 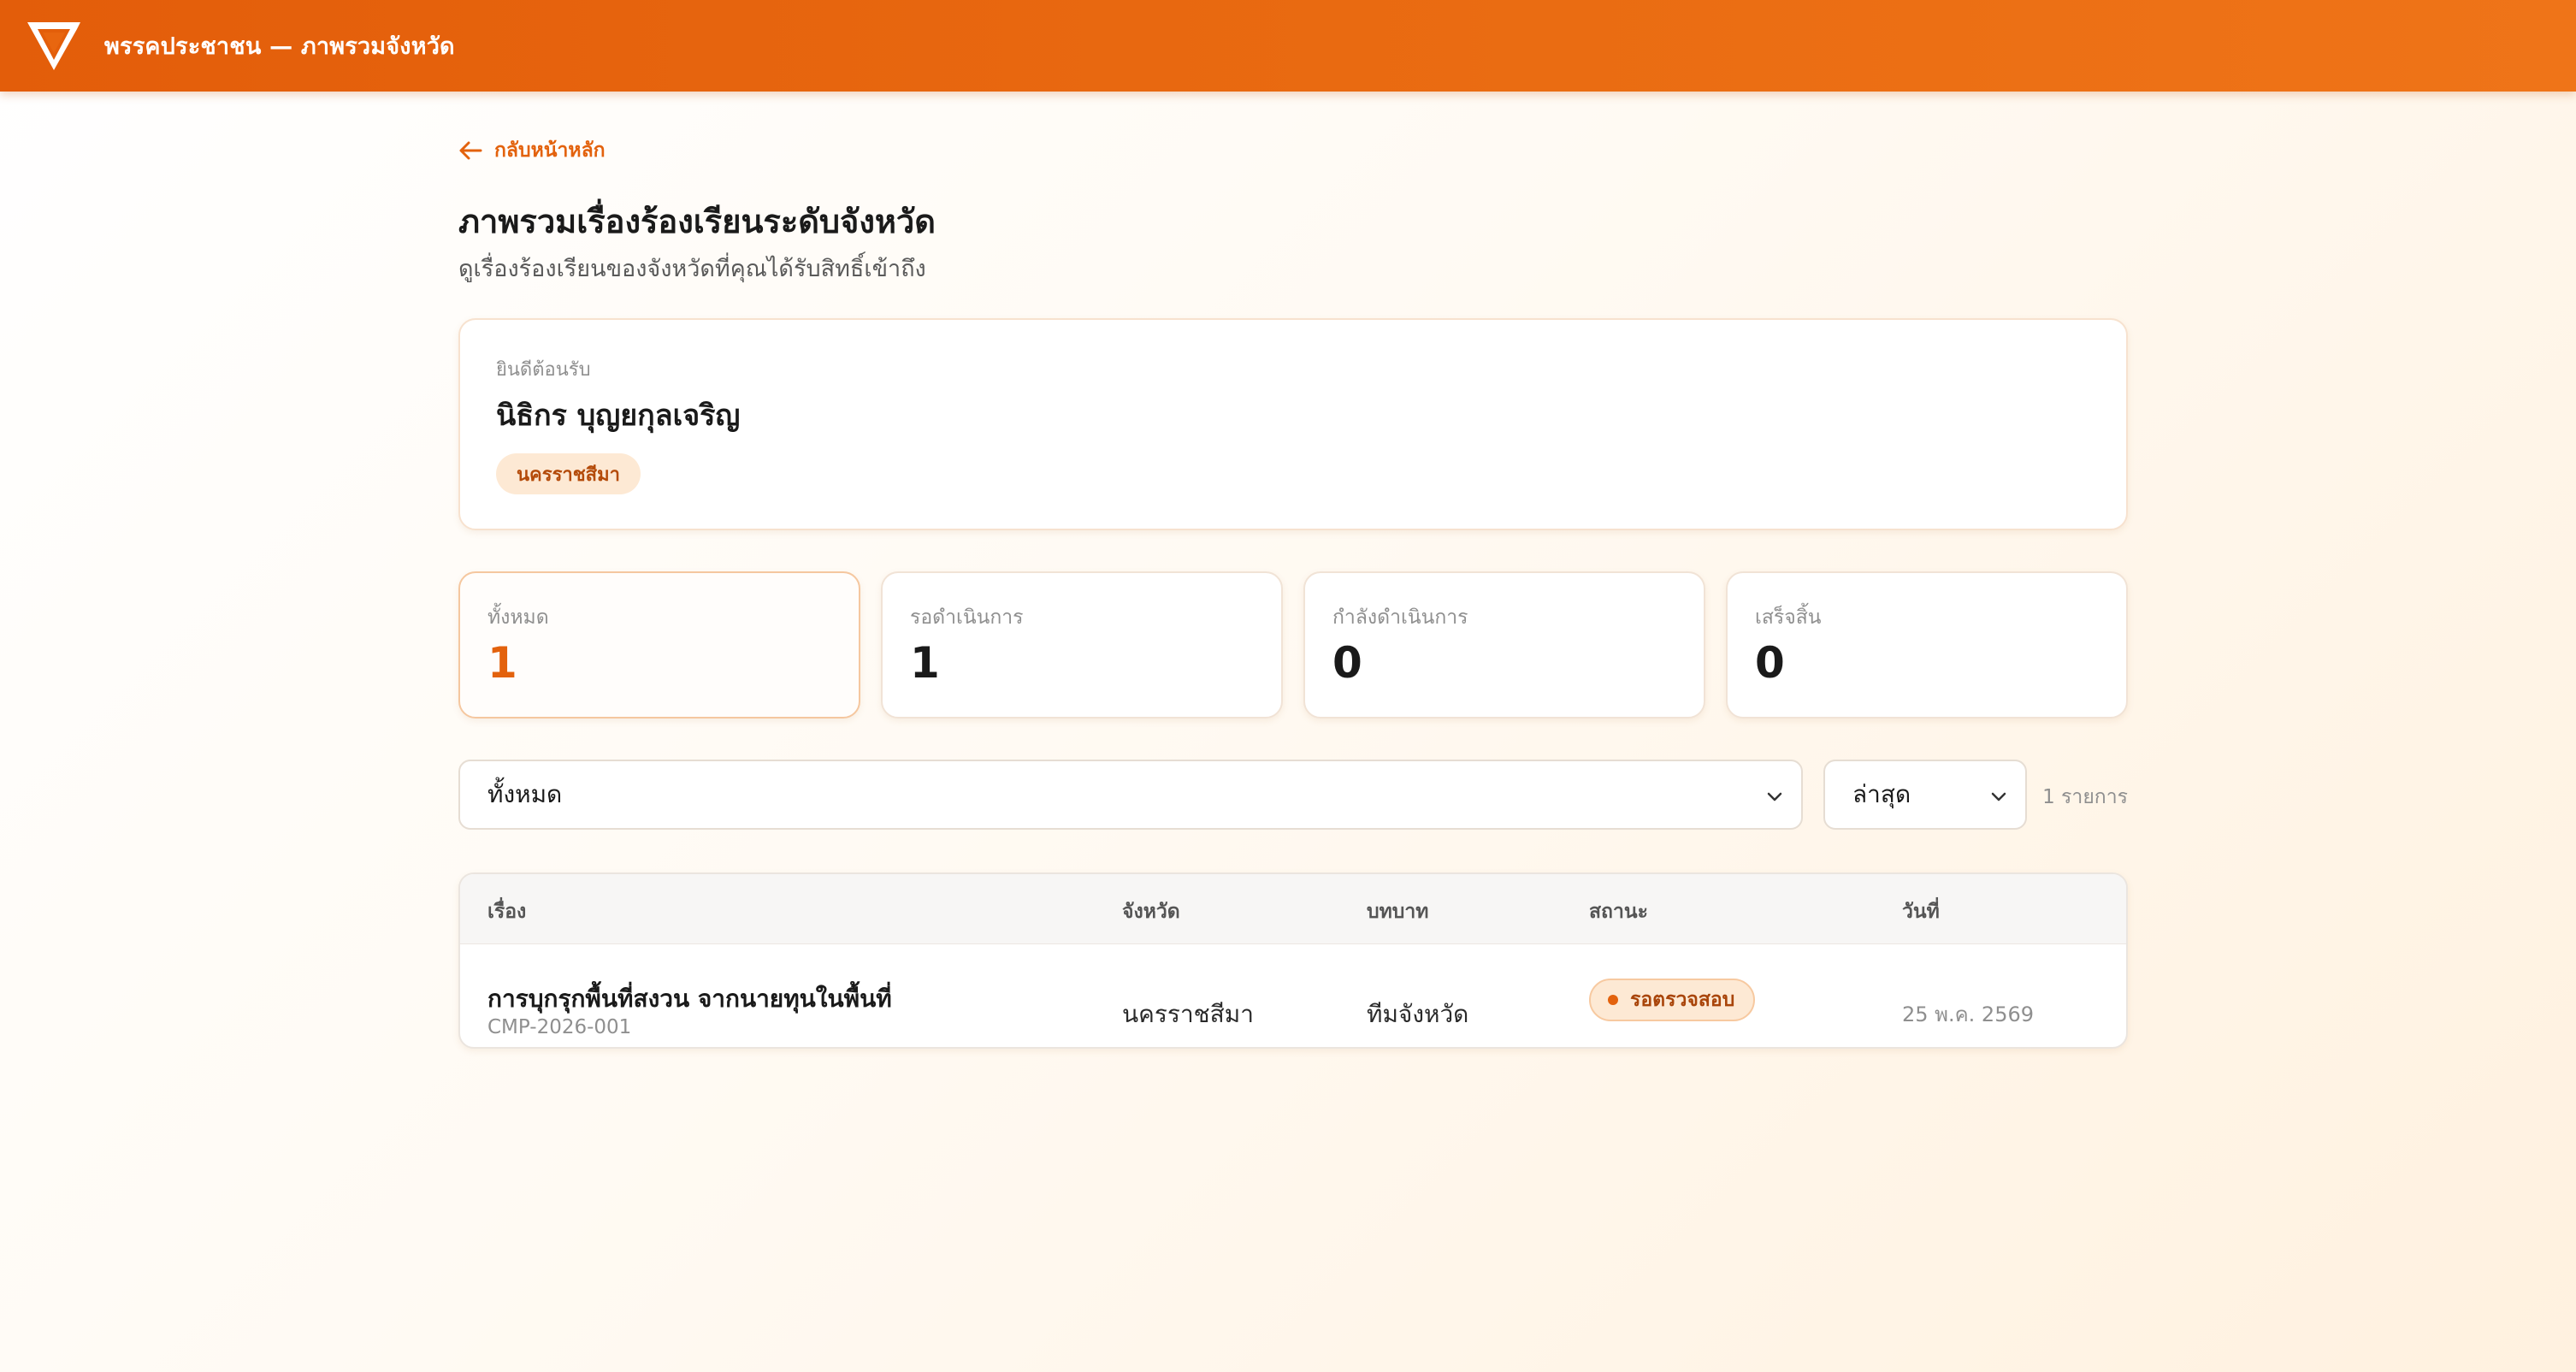 I want to click on filter-bar: ทั้งหมด ล่าสุด 1 รายการ, so click(x=1293, y=795).